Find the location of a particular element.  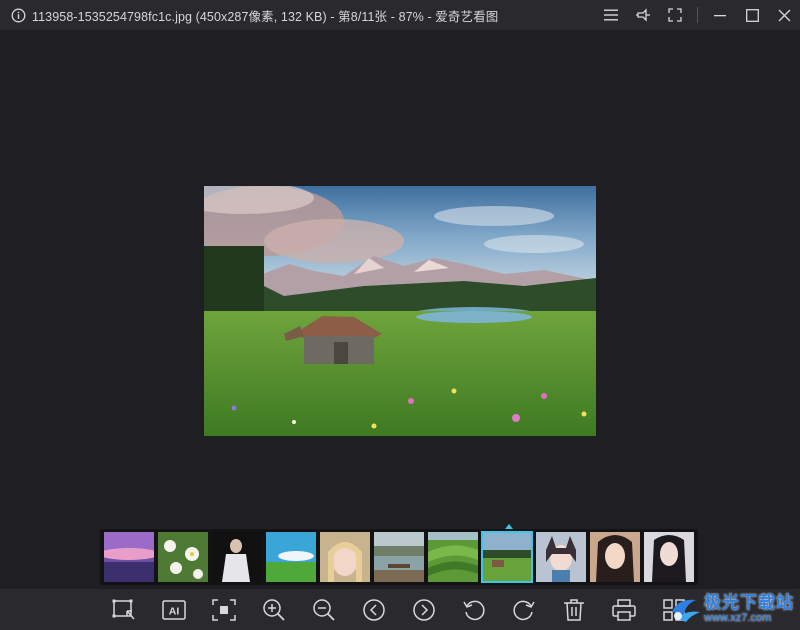

ai-icon: AI is located at coordinates (174, 610).